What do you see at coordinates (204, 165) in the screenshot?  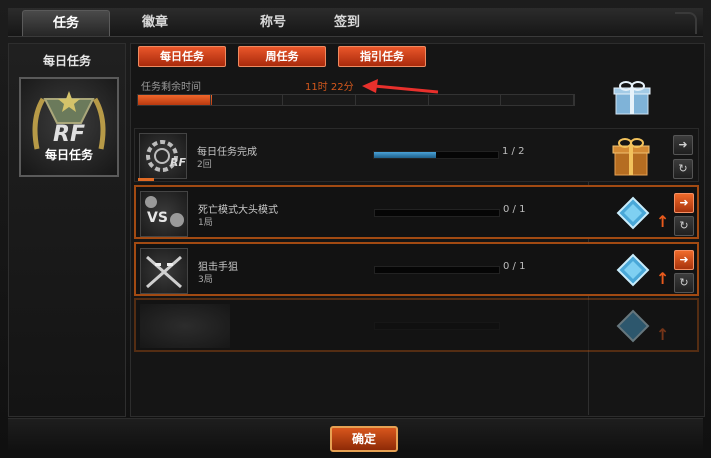 I see `task-count: 2回` at bounding box center [204, 165].